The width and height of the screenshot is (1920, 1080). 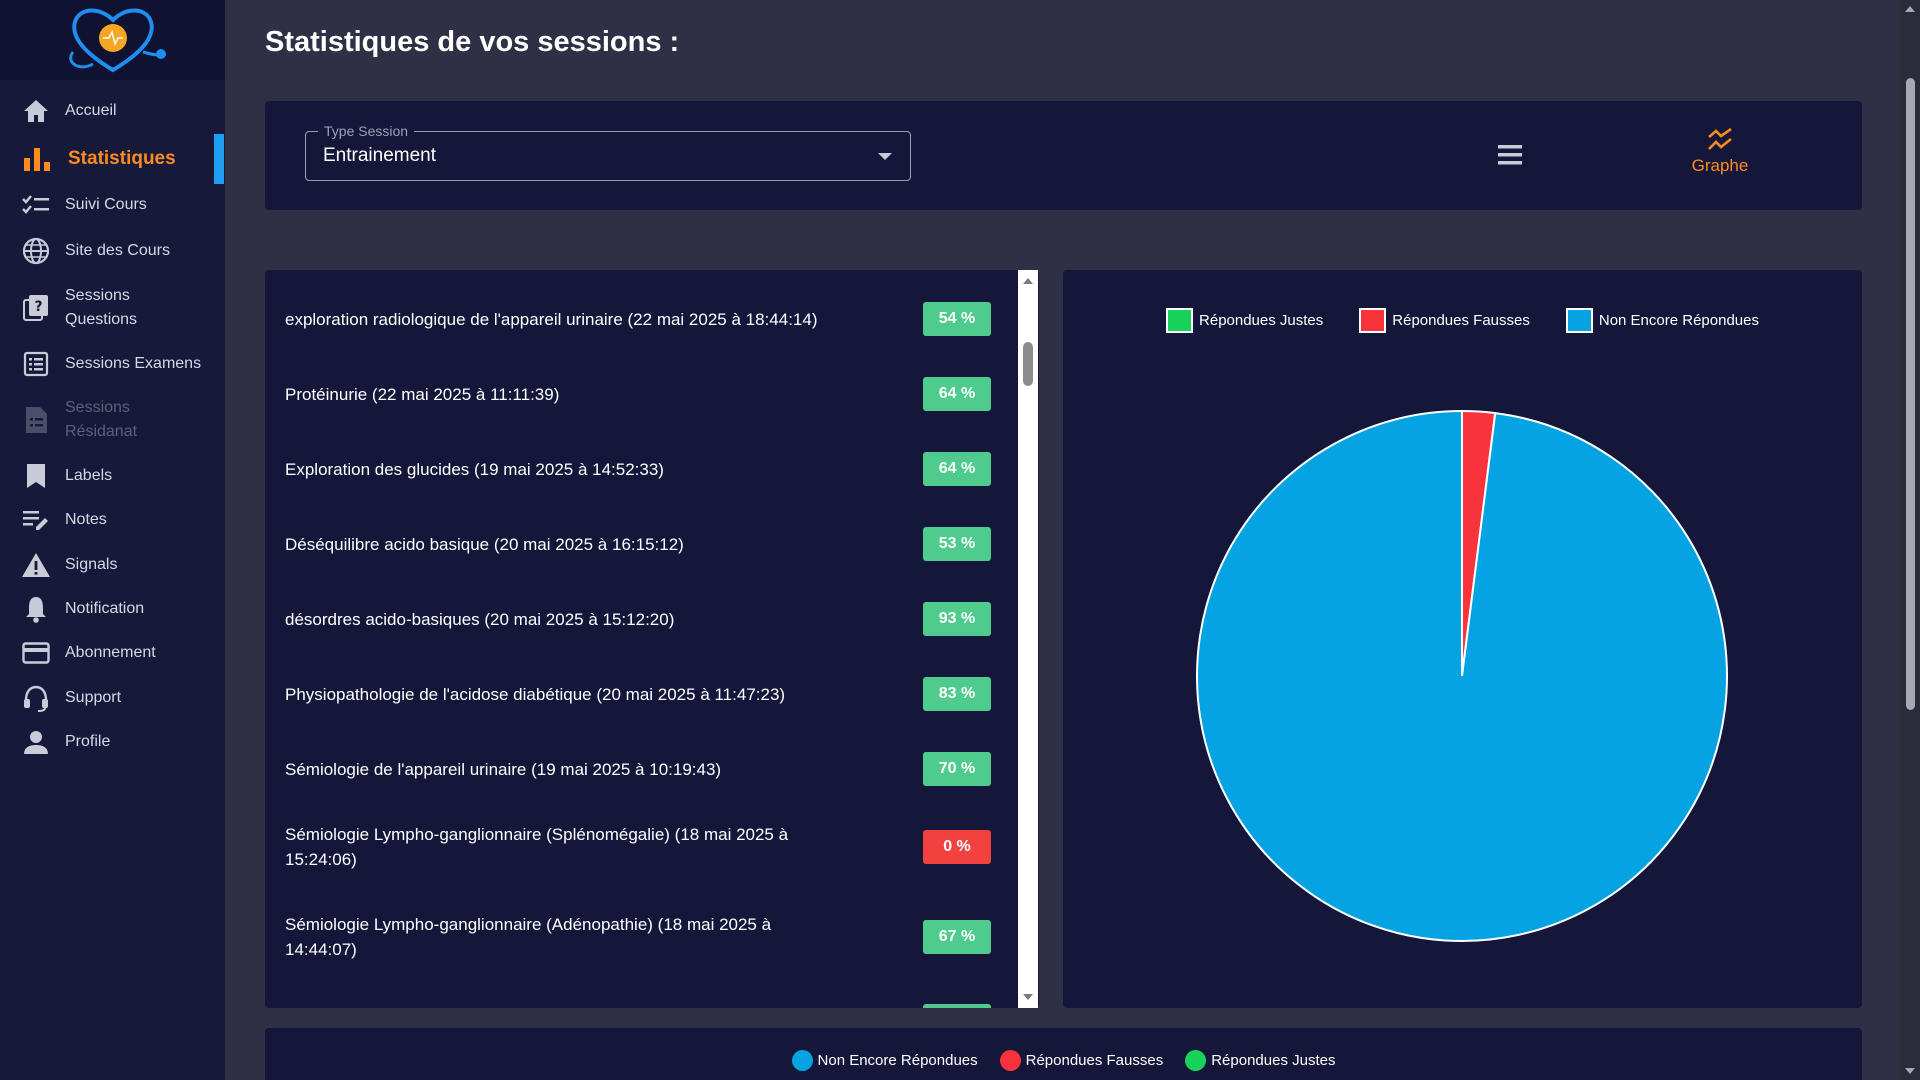 I want to click on bookmark-icon, so click(x=36, y=476).